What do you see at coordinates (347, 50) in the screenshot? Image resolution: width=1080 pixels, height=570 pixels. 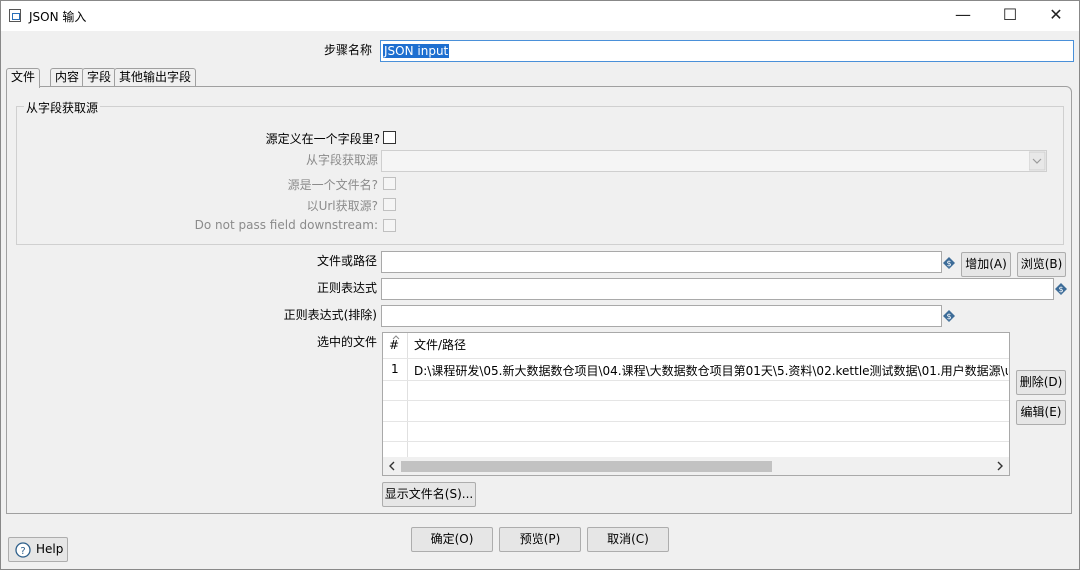 I see `step-name-label: 步骤名称` at bounding box center [347, 50].